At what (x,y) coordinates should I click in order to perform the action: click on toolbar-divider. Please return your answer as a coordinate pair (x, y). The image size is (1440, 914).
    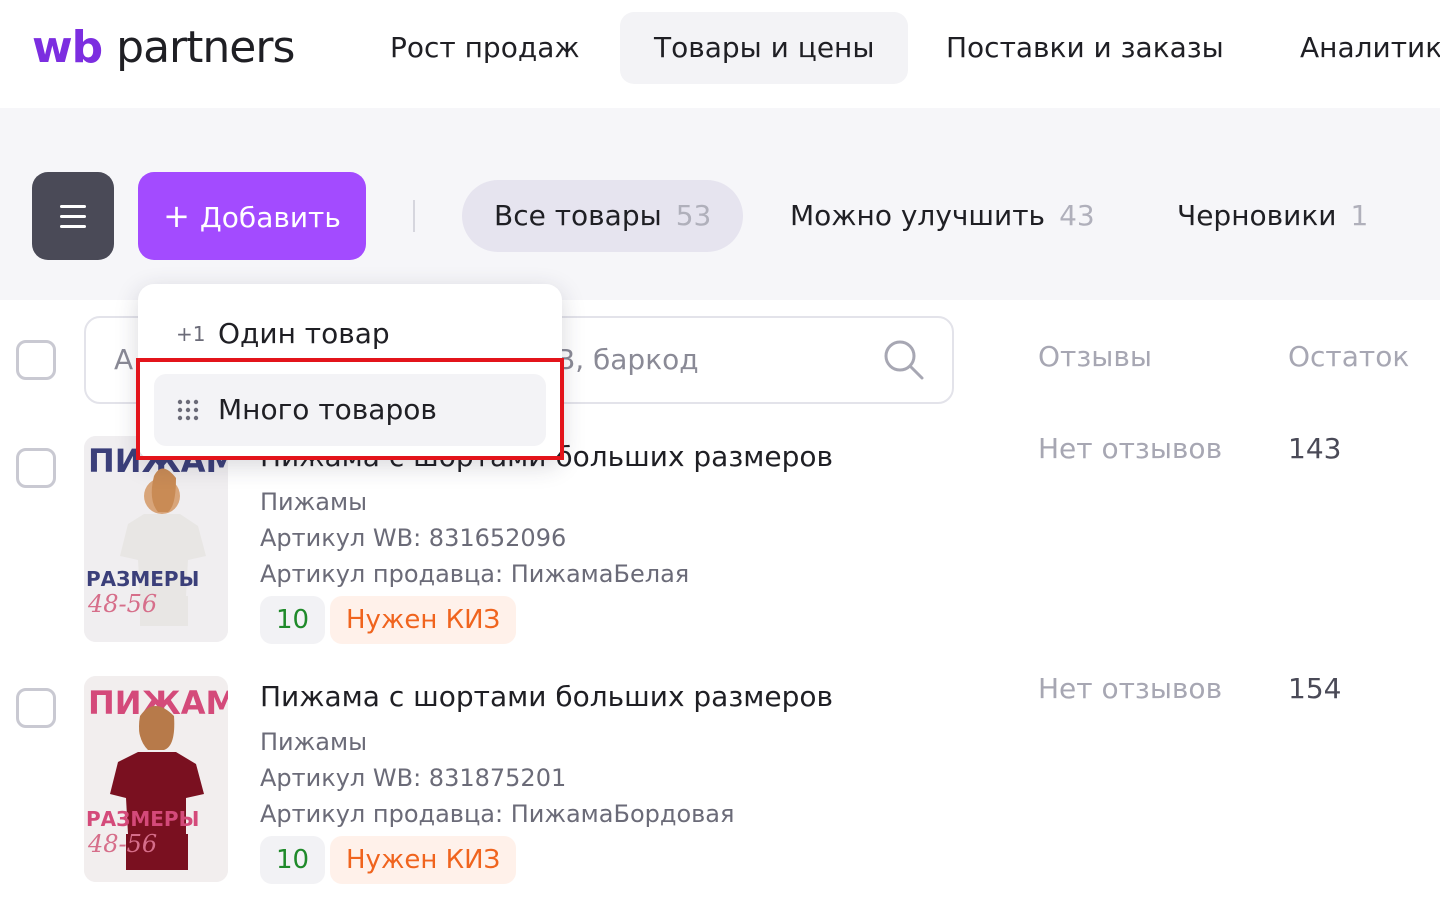
    Looking at the image, I should click on (414, 216).